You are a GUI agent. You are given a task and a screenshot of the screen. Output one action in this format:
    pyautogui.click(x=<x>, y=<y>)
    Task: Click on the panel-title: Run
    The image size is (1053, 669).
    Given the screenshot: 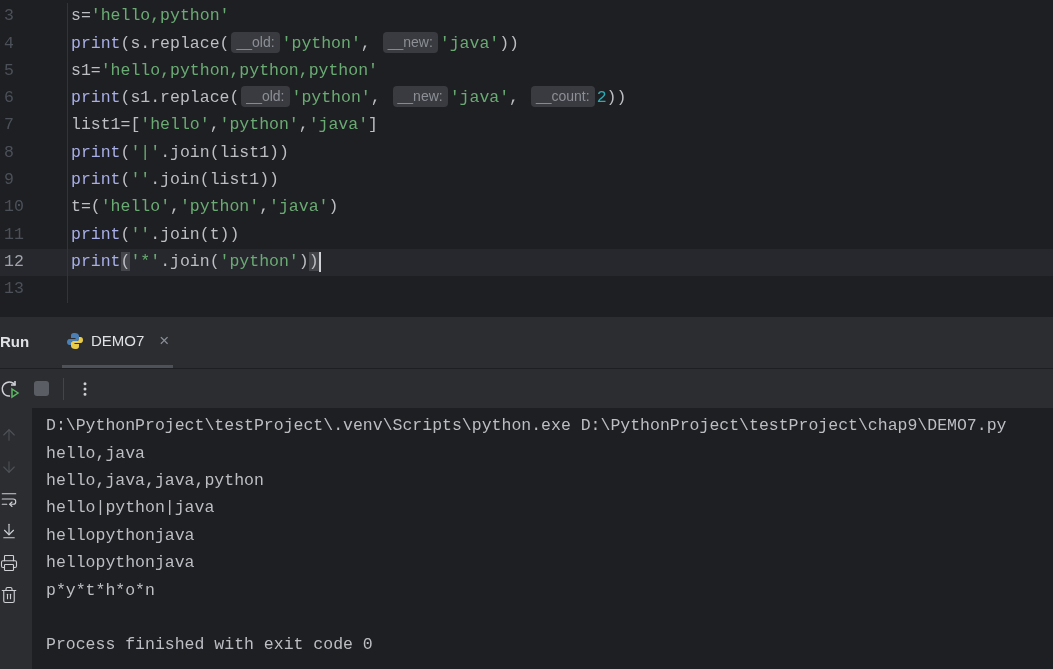 What is the action you would take?
    pyautogui.click(x=15, y=342)
    